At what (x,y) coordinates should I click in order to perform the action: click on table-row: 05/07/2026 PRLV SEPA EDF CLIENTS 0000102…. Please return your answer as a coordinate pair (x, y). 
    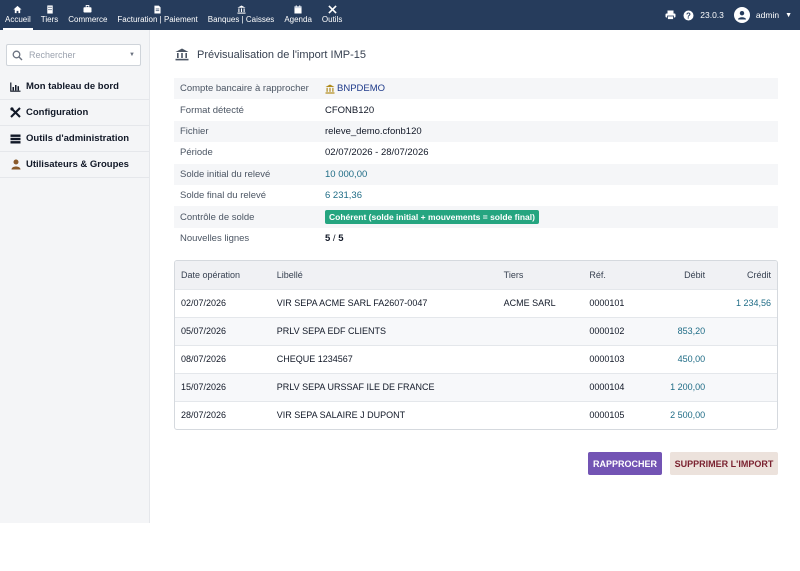
    Looking at the image, I should click on (476, 330).